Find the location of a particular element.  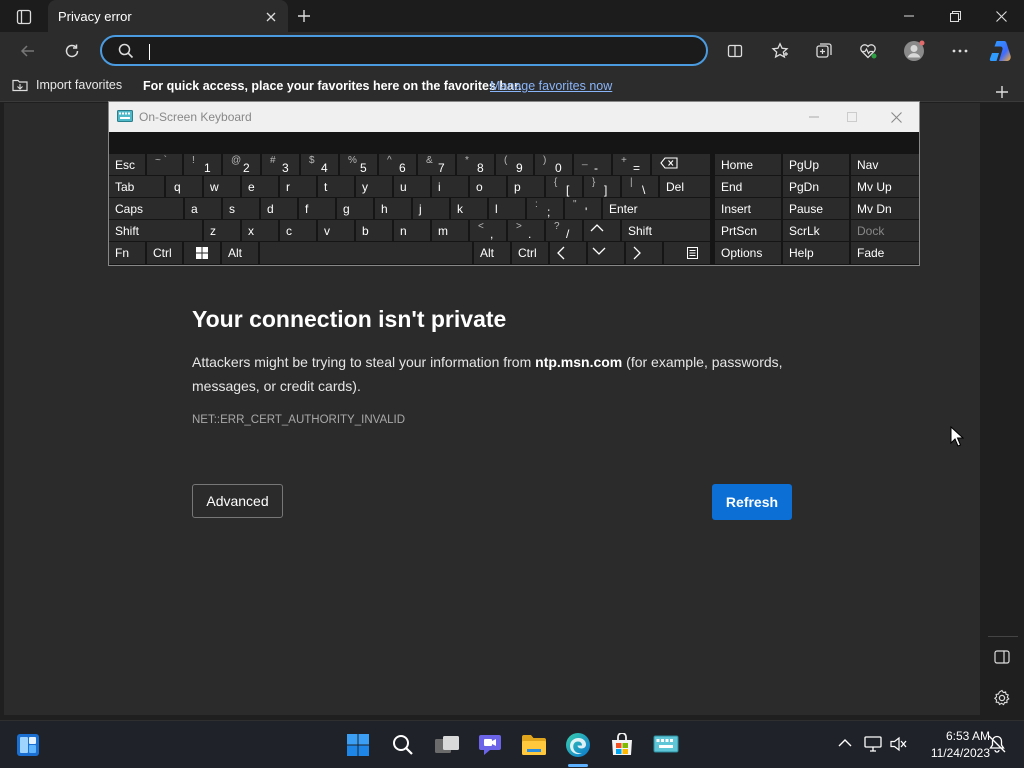

key-g: g is located at coordinates (355, 208).